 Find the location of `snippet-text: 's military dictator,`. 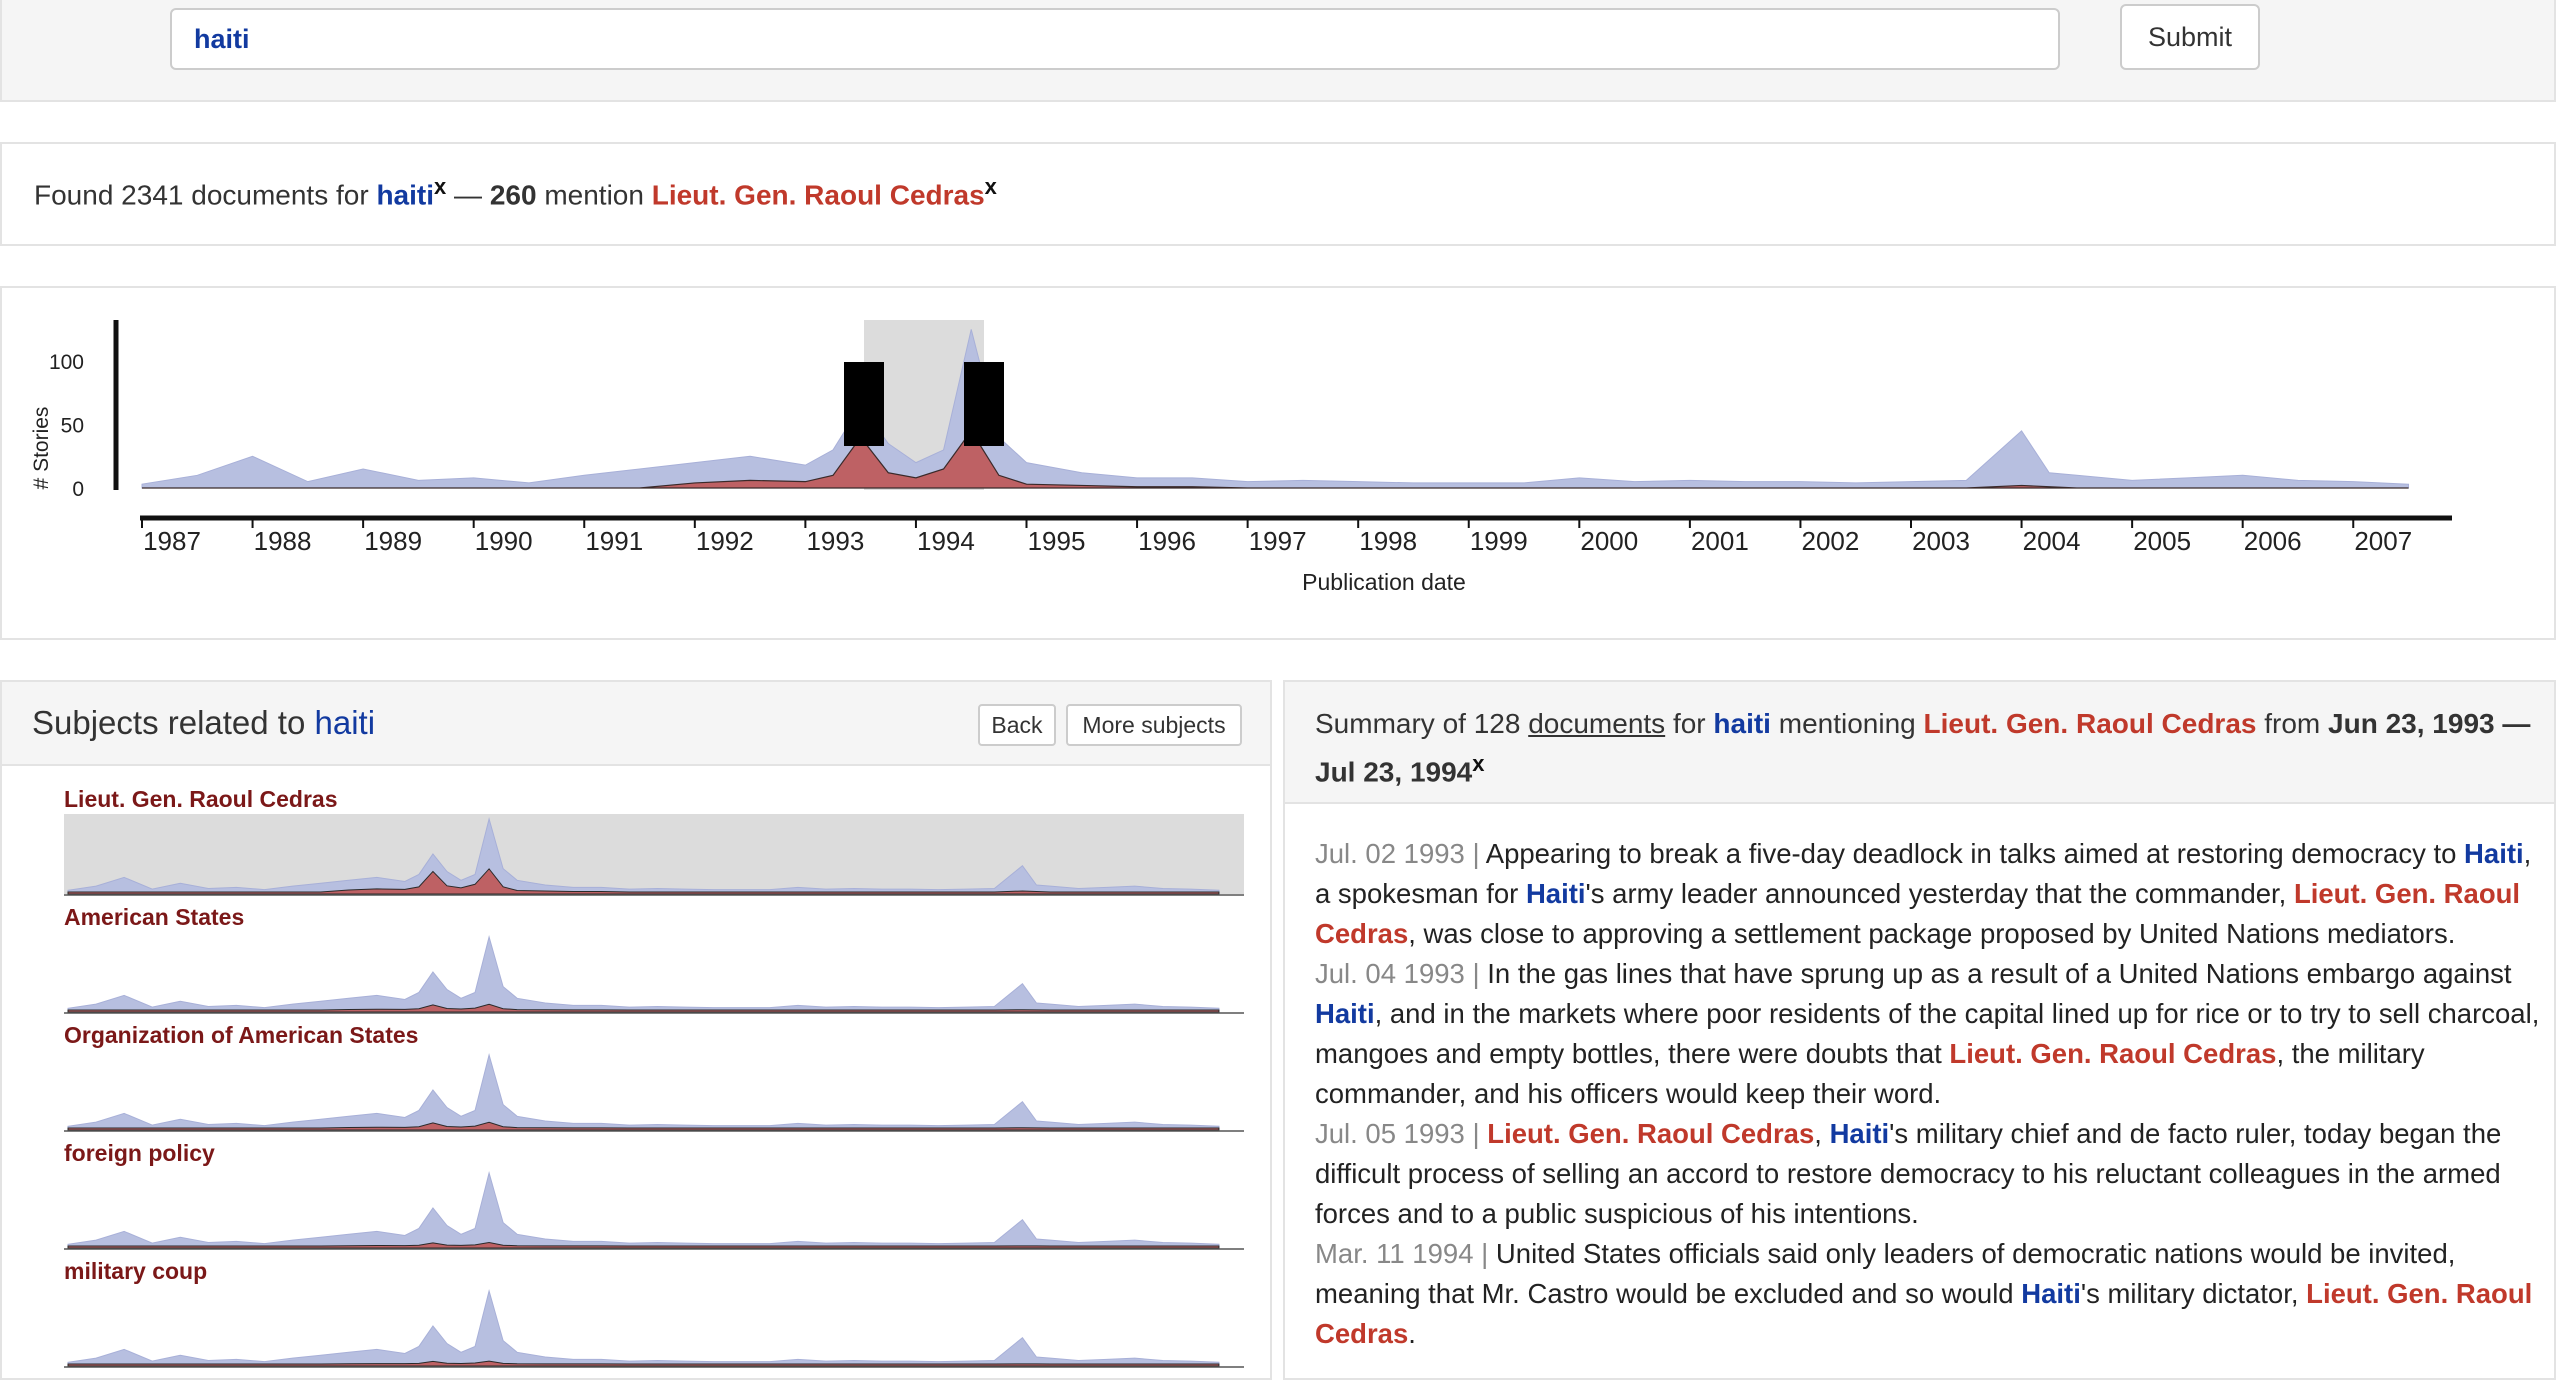

snippet-text: 's military dictator, is located at coordinates (2193, 1293).